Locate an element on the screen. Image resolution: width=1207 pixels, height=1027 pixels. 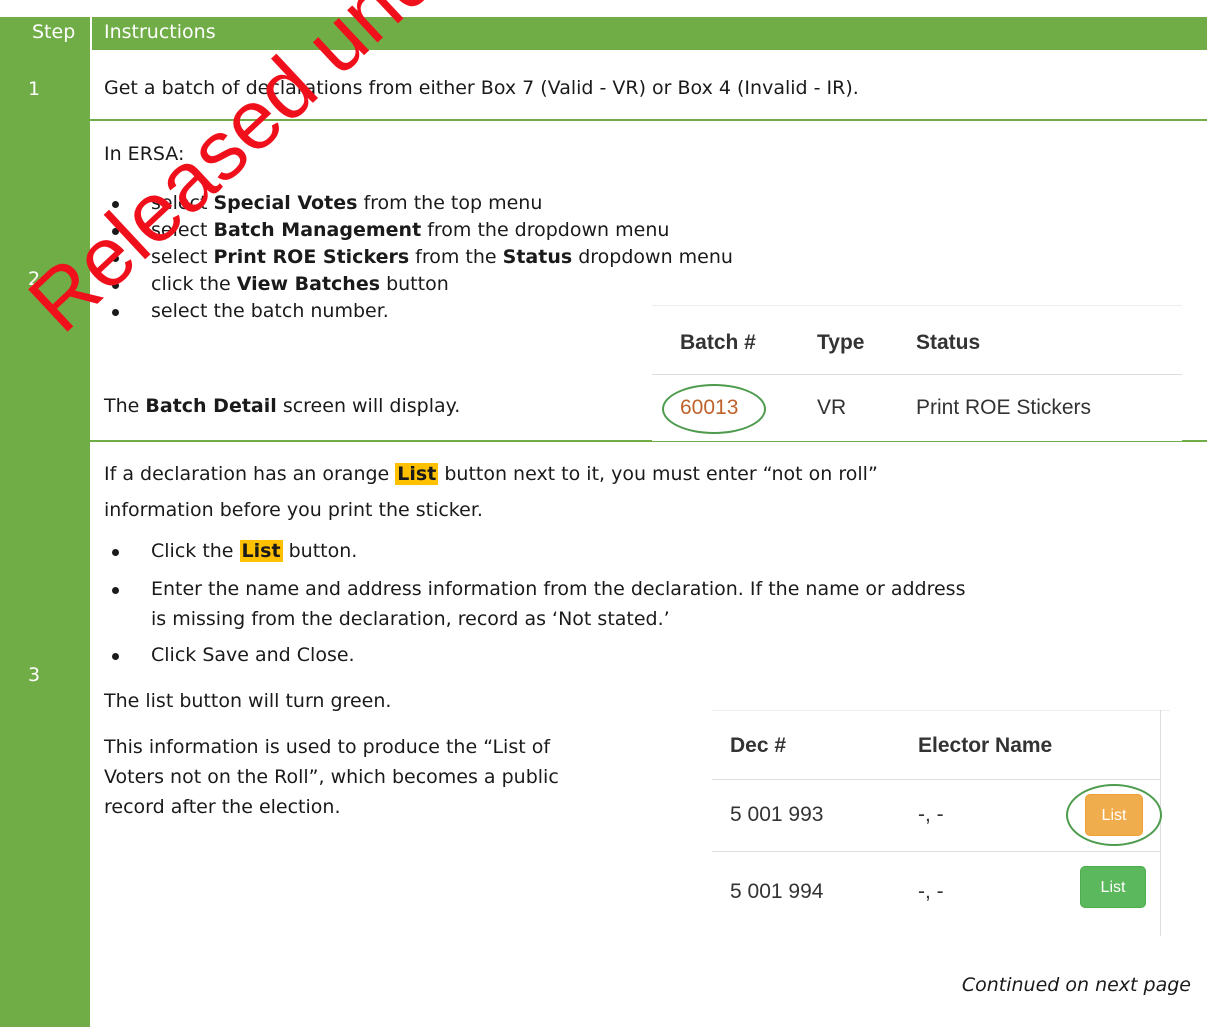
step-number-1: 1 is located at coordinates (34, 89).